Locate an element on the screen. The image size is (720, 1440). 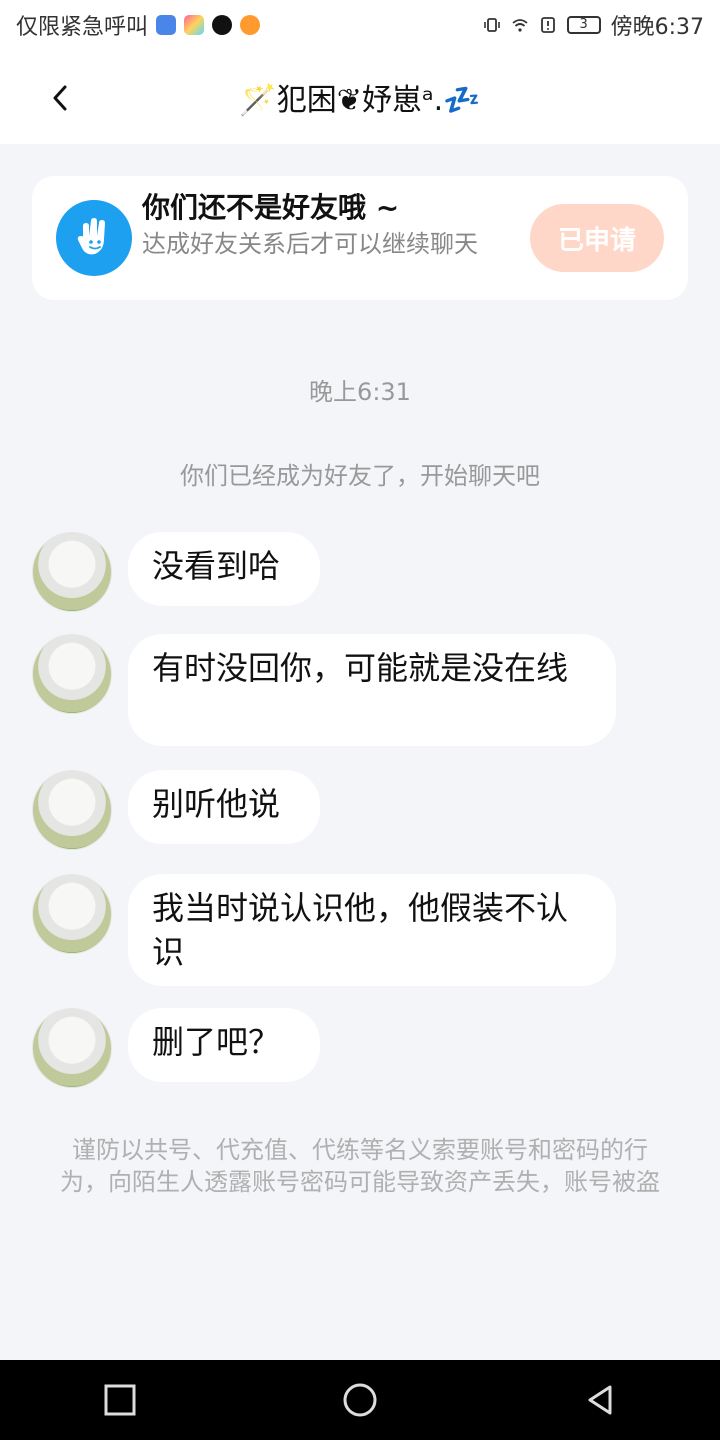
chat-title: 🪄犯困❦妤崽ᵃ.💤 is located at coordinates (360, 100).